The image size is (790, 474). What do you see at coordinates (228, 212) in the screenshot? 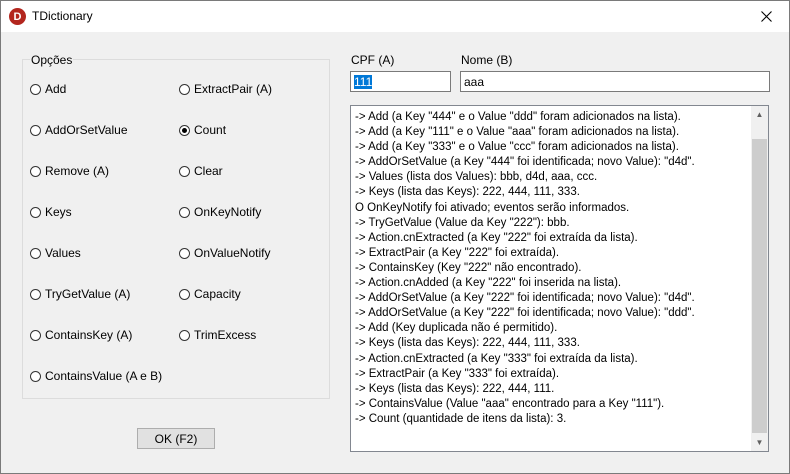
I see `radio-label: OnKeyNotify` at bounding box center [228, 212].